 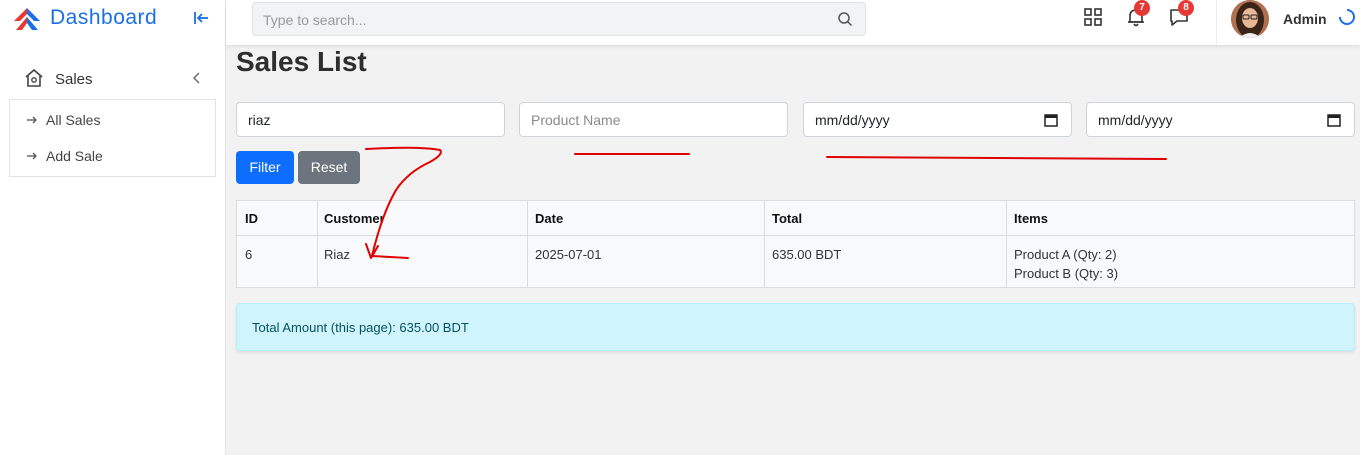 What do you see at coordinates (1066, 273) in the screenshot?
I see `cell-item: Product B (Qty: 3)` at bounding box center [1066, 273].